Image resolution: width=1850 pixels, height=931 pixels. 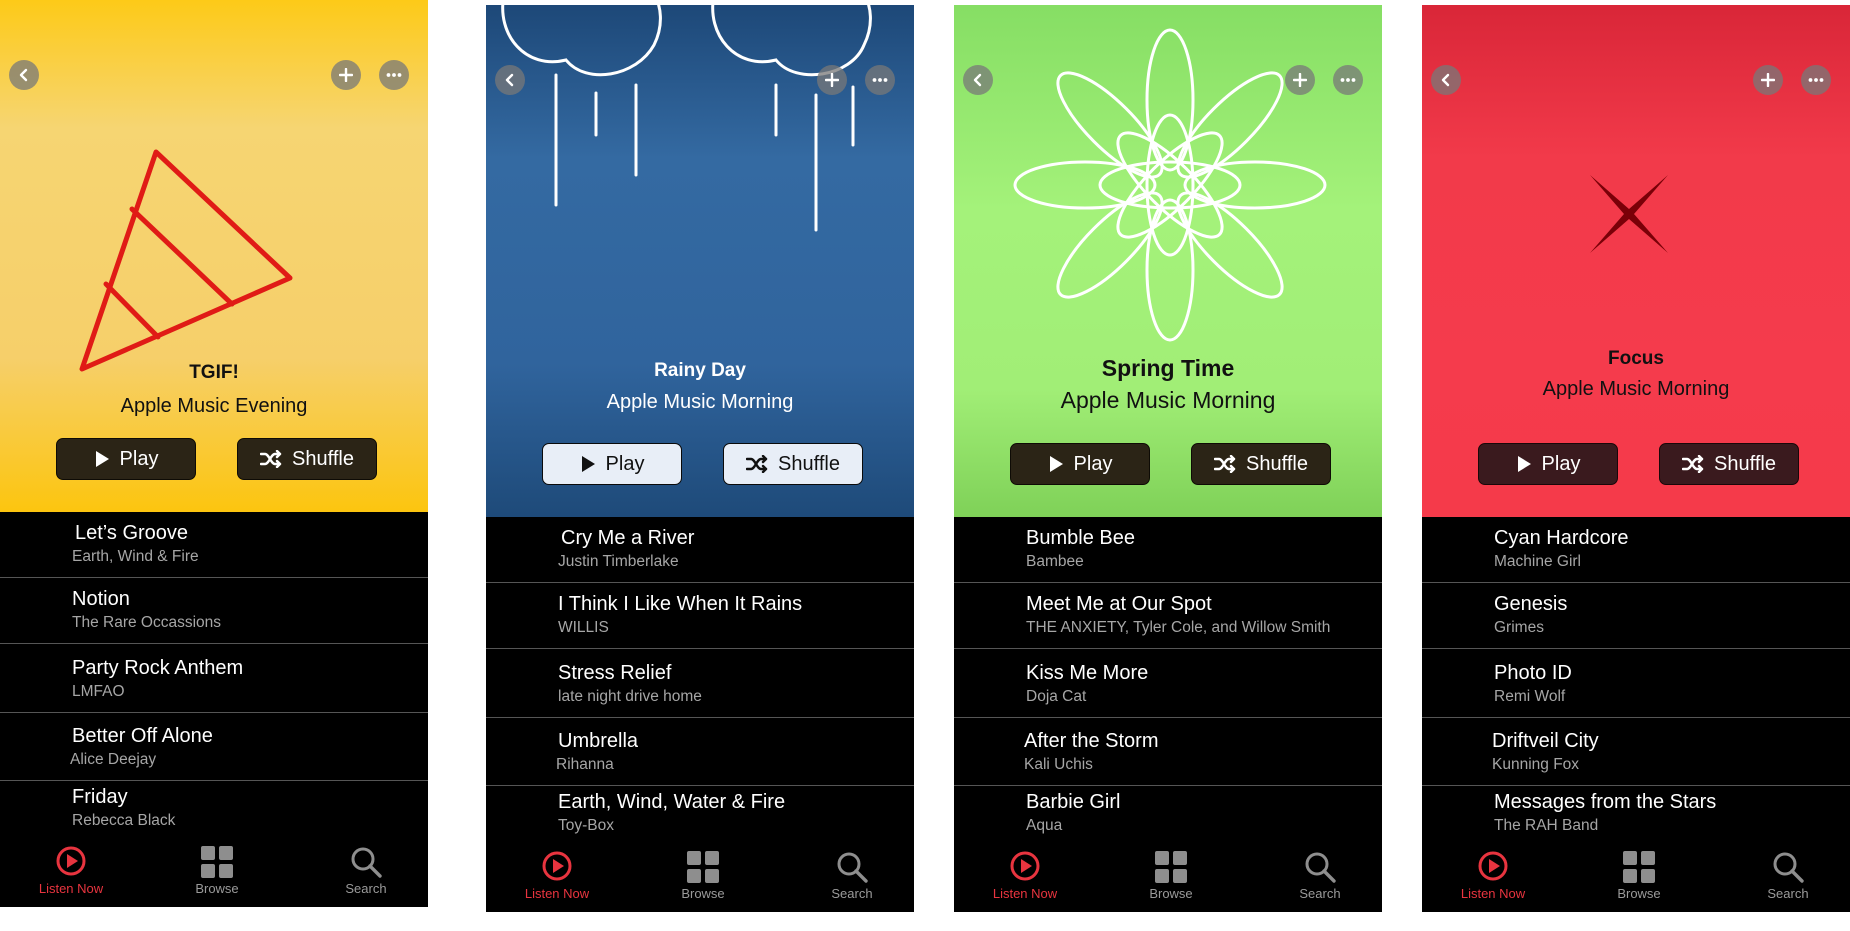 What do you see at coordinates (1080, 538) in the screenshot?
I see `song-title: Bumble Bee` at bounding box center [1080, 538].